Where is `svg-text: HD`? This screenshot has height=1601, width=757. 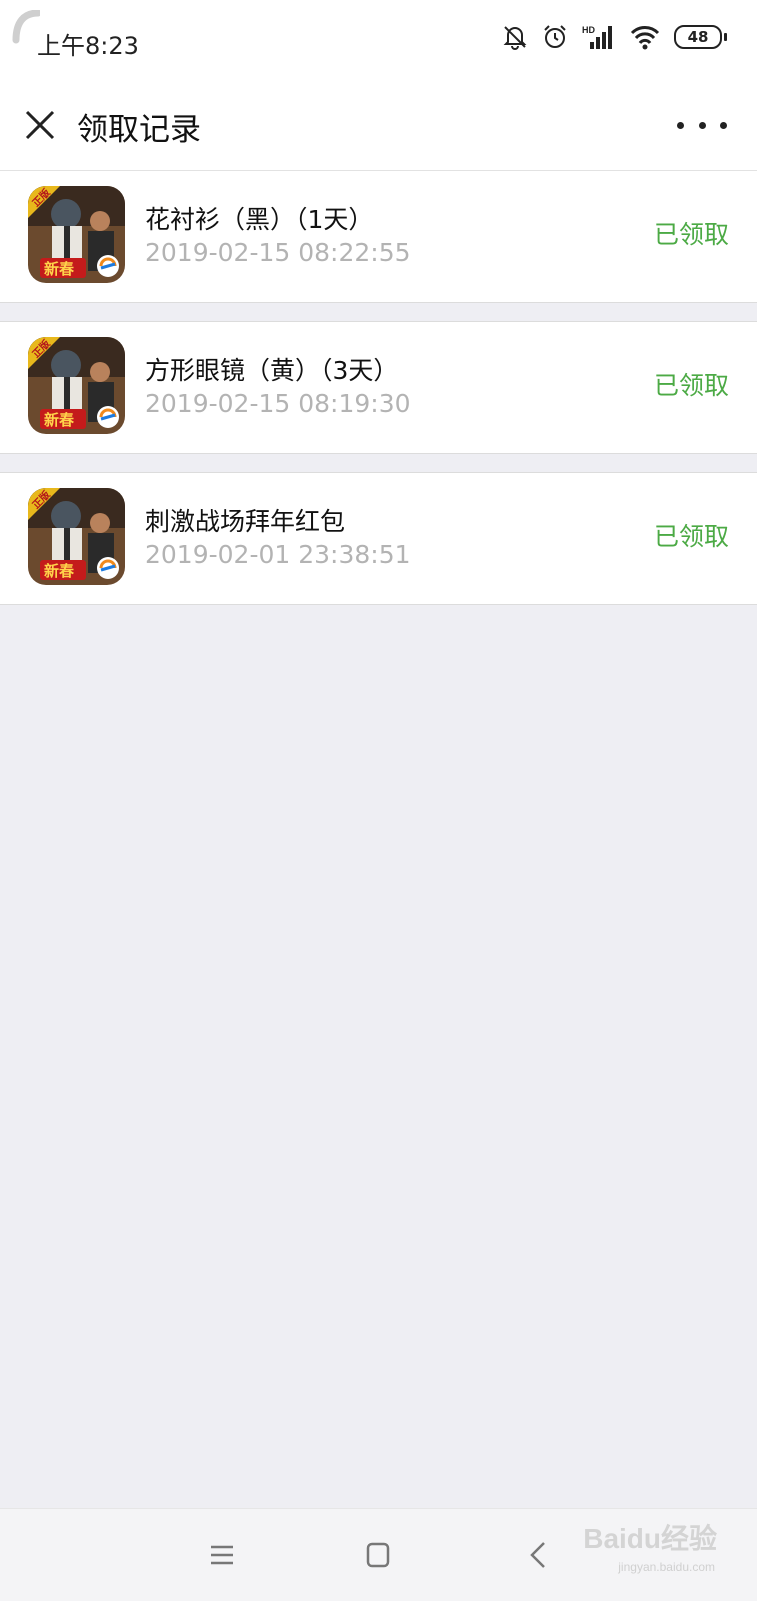 svg-text: HD is located at coordinates (588, 30).